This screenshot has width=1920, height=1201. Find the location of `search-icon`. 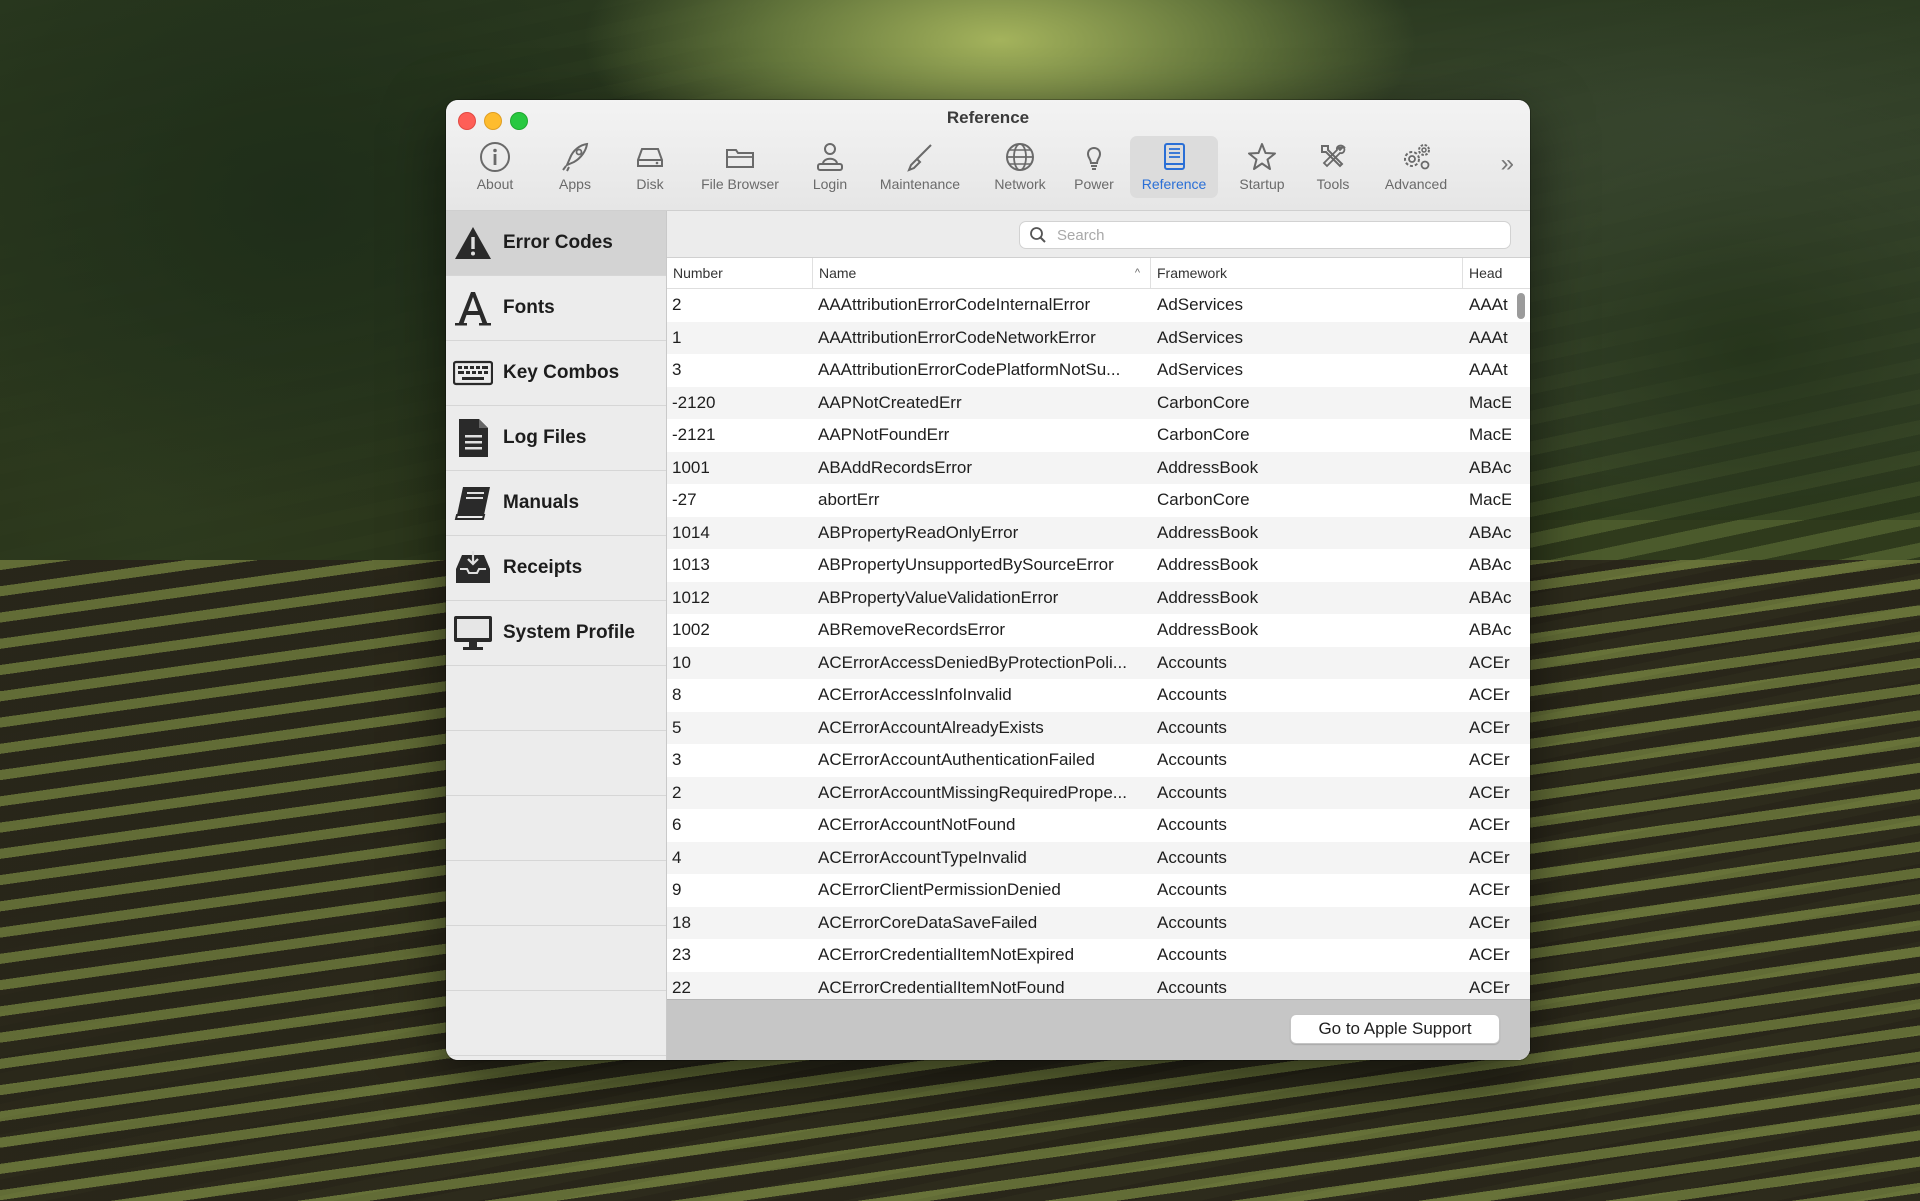

search-icon is located at coordinates (1038, 235).